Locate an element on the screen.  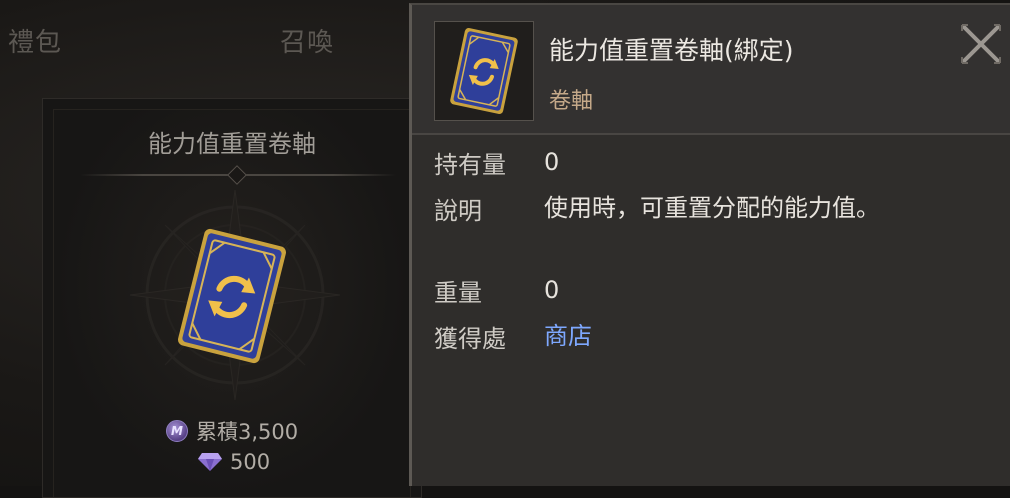
source-label: 獲得處 is located at coordinates (470, 339).